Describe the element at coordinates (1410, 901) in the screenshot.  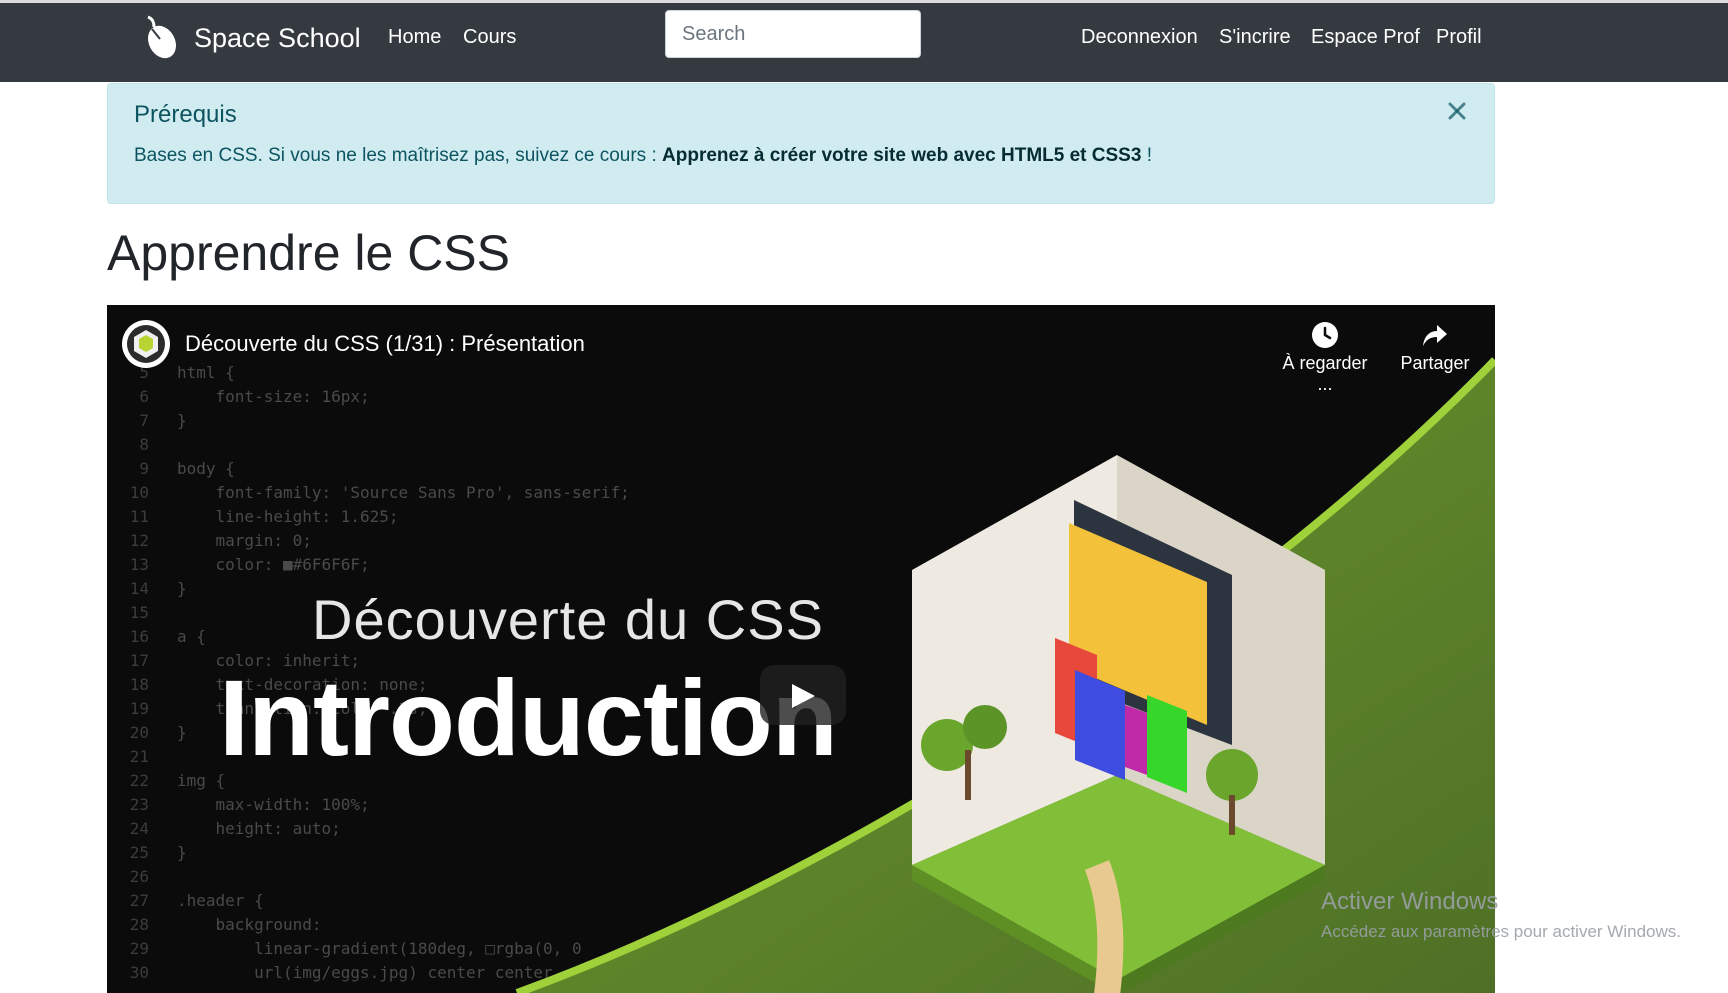
I see `windows-activation-title: Activer Windows` at that location.